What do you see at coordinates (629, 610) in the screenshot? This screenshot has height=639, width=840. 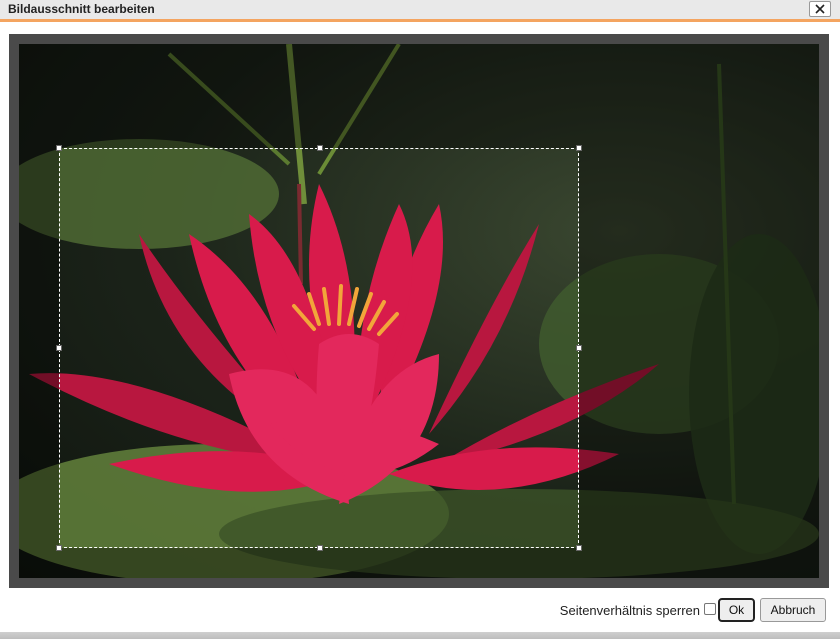 I see `aspect-ratio-label: Seitenverhältnis sperren` at bounding box center [629, 610].